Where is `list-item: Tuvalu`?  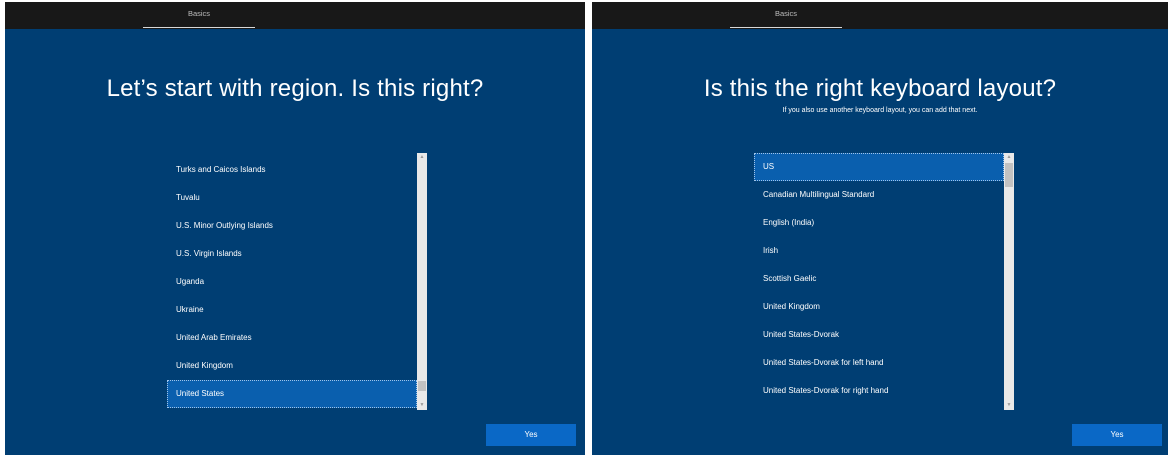 list-item: Tuvalu is located at coordinates (292, 198).